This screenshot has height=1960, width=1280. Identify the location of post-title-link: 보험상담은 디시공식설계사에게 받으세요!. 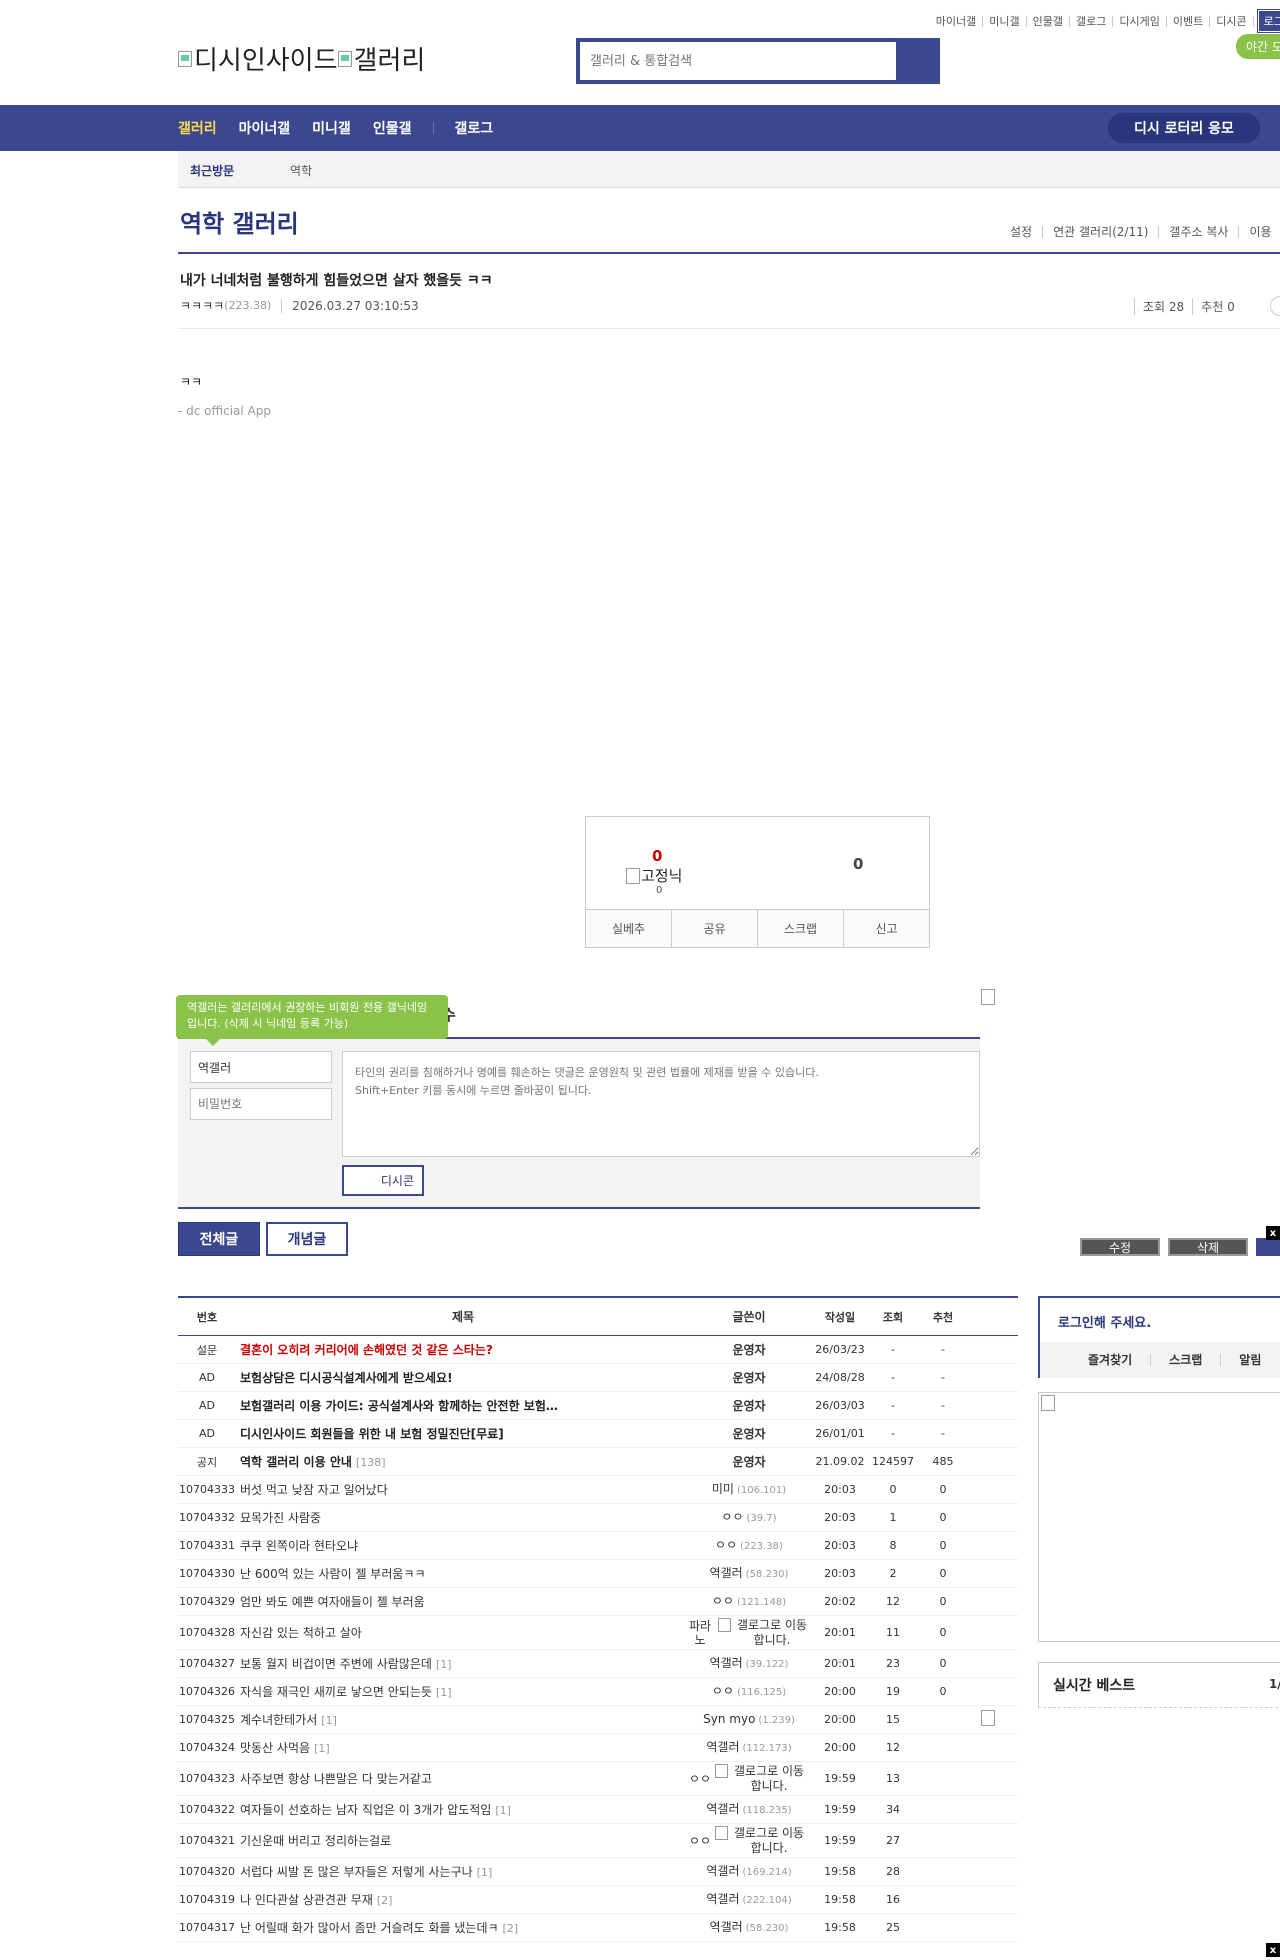
(461, 1377).